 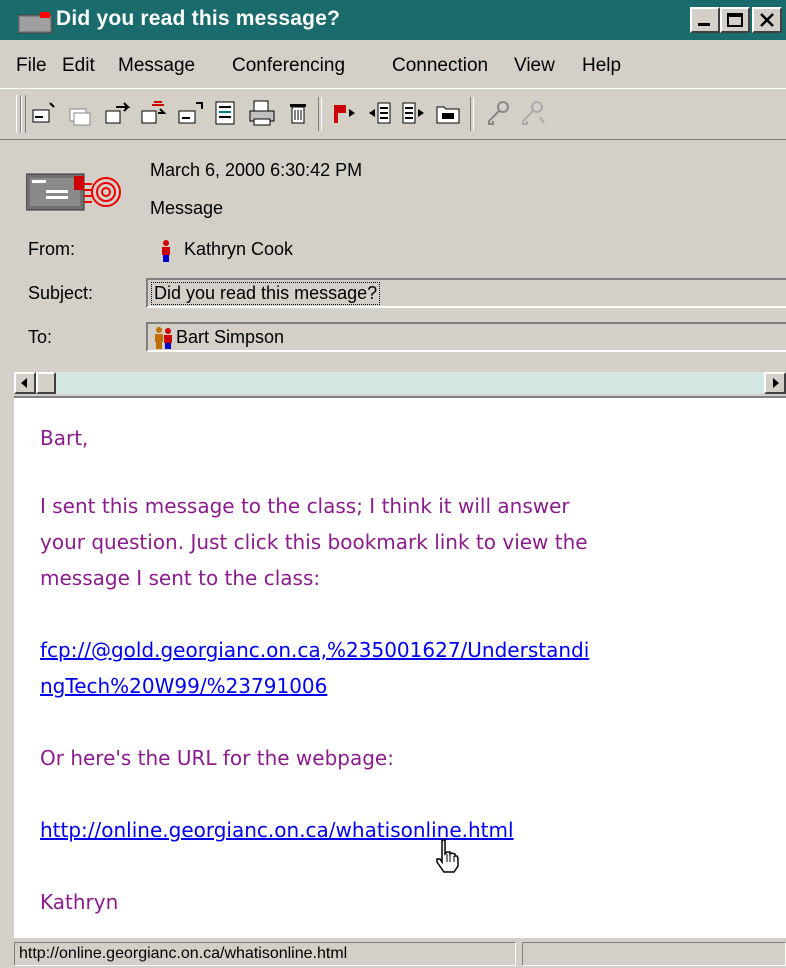 I want to click on forward-all-icon, so click(x=154, y=113).